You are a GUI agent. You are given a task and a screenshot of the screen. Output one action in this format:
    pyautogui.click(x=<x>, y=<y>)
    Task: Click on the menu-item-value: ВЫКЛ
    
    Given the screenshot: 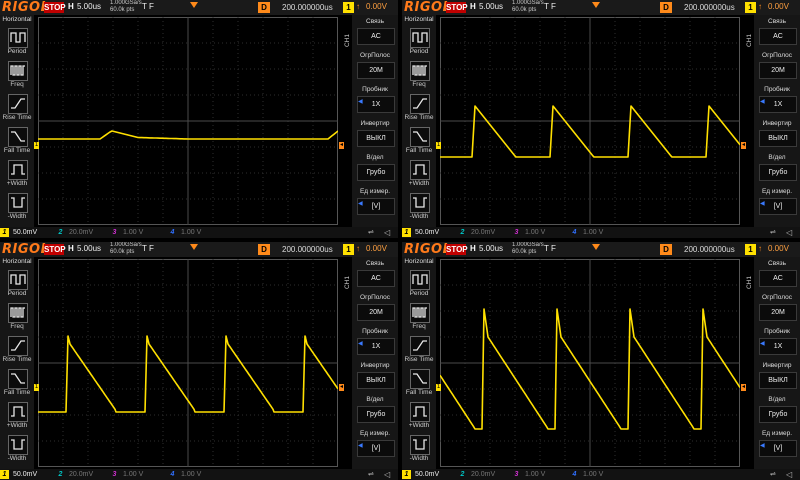 What is the action you would take?
    pyautogui.click(x=778, y=138)
    